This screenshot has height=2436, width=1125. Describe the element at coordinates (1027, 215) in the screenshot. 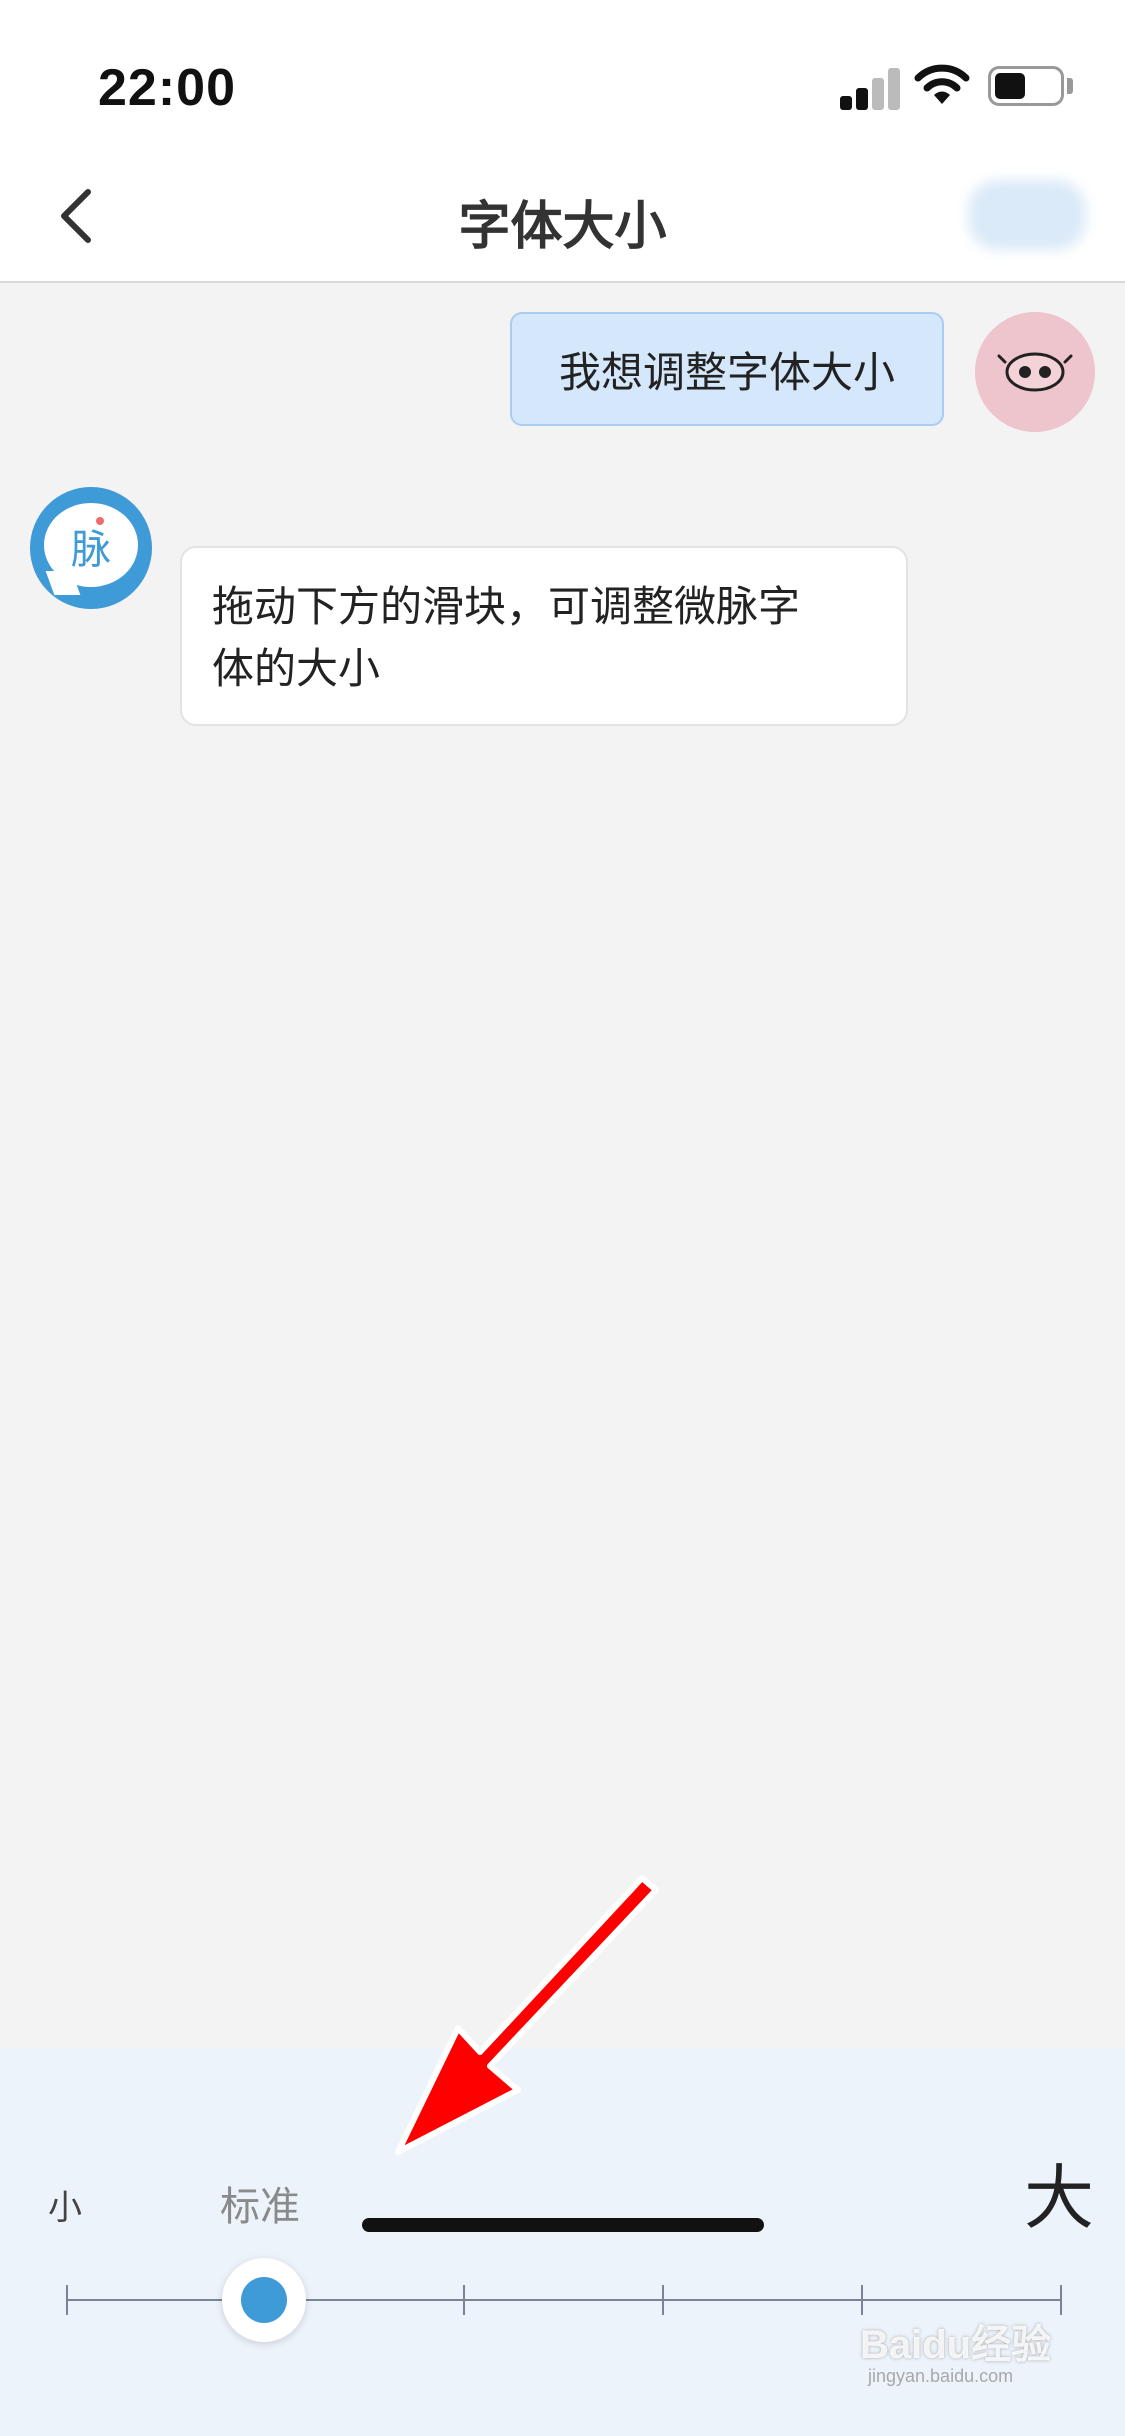

I see `nav-right-button` at that location.